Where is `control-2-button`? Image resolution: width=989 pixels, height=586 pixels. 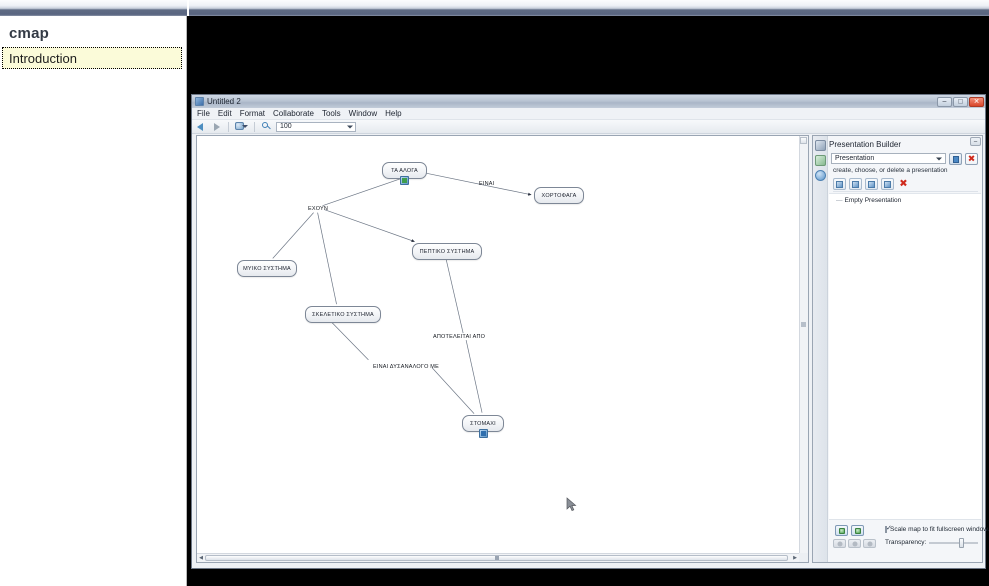
control-2-button is located at coordinates (854, 543).